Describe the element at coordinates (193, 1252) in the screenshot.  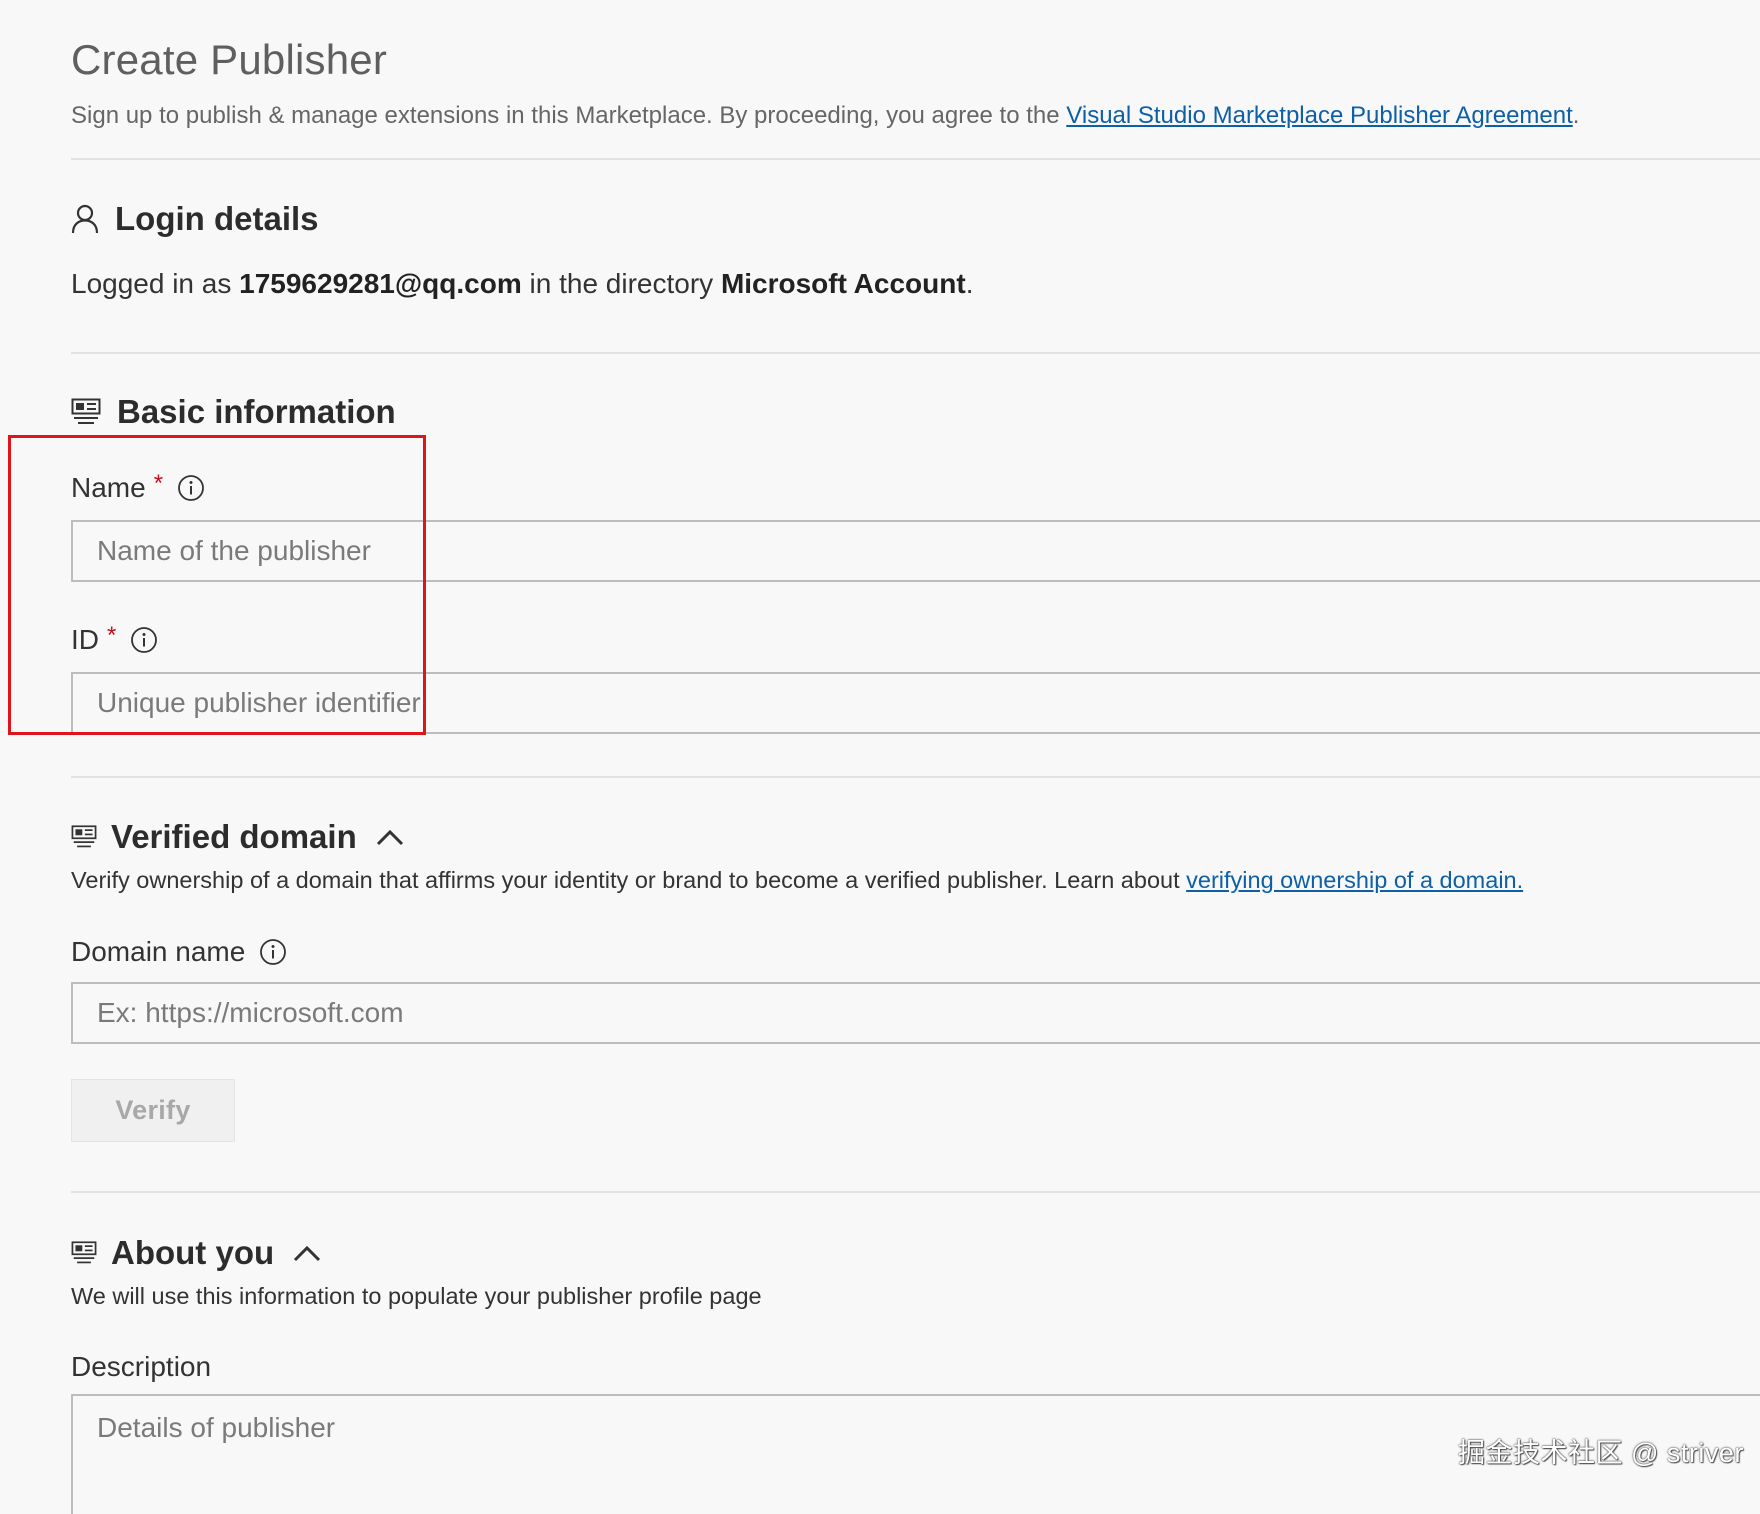
I see `about-you-title: About you` at that location.